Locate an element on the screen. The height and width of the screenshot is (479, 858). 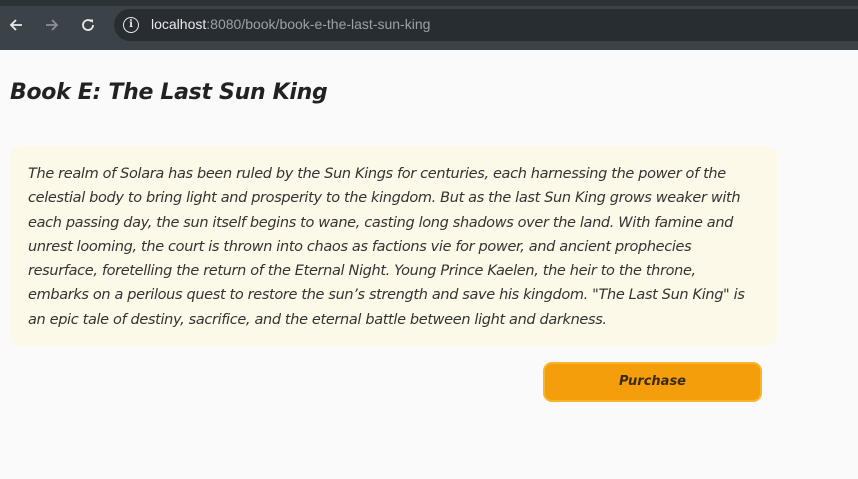
arrow-right-icon is located at coordinates (52, 28).